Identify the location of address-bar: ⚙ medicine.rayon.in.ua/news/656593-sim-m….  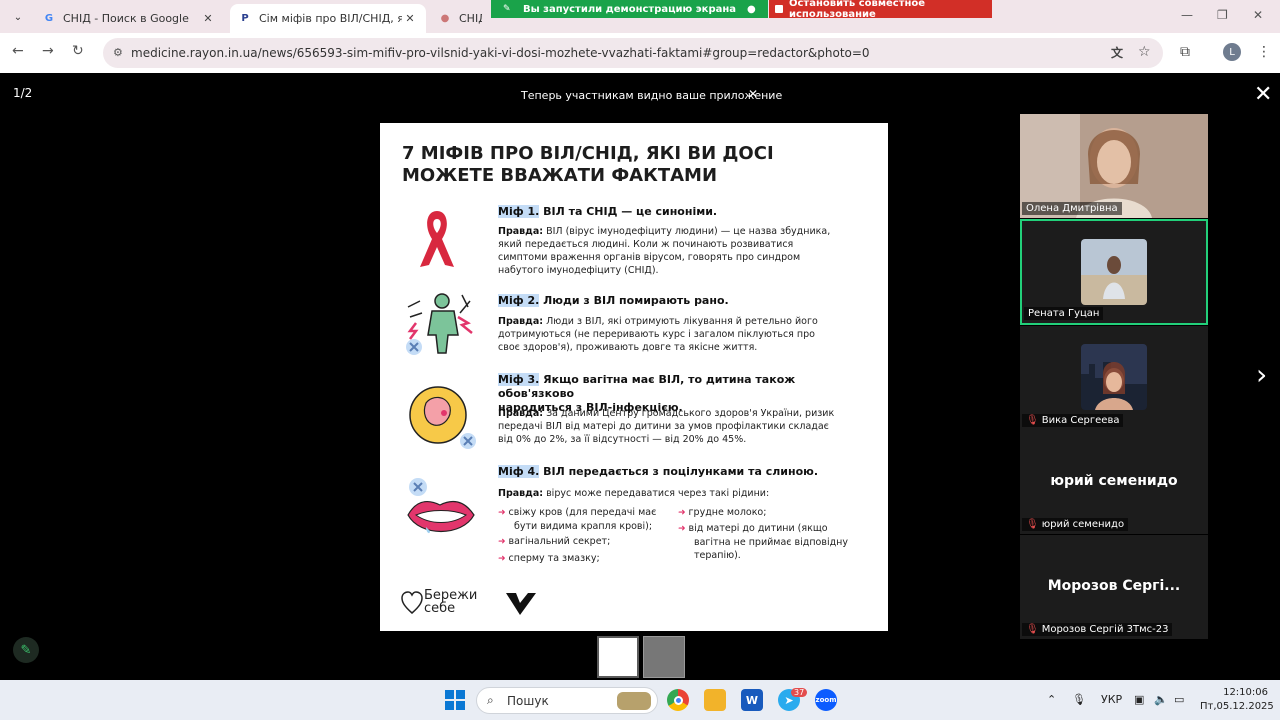
(633, 53).